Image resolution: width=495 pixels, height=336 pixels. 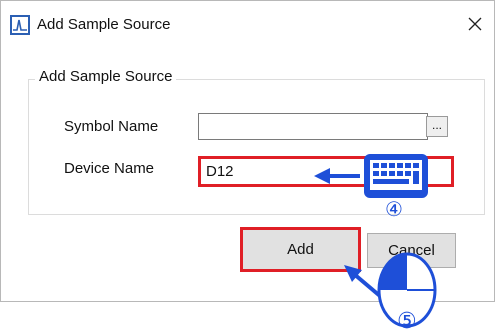 I want to click on arrow-to-add-button, so click(x=363, y=281).